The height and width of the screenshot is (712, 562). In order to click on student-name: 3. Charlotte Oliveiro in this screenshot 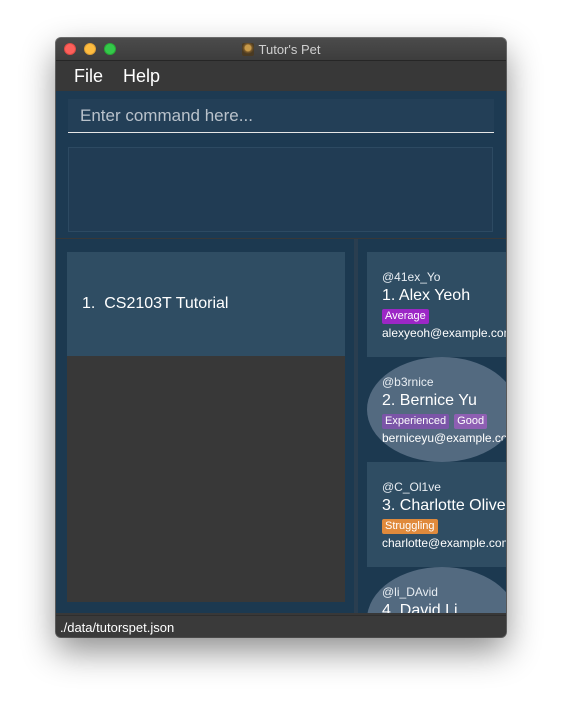, I will do `click(444, 505)`.